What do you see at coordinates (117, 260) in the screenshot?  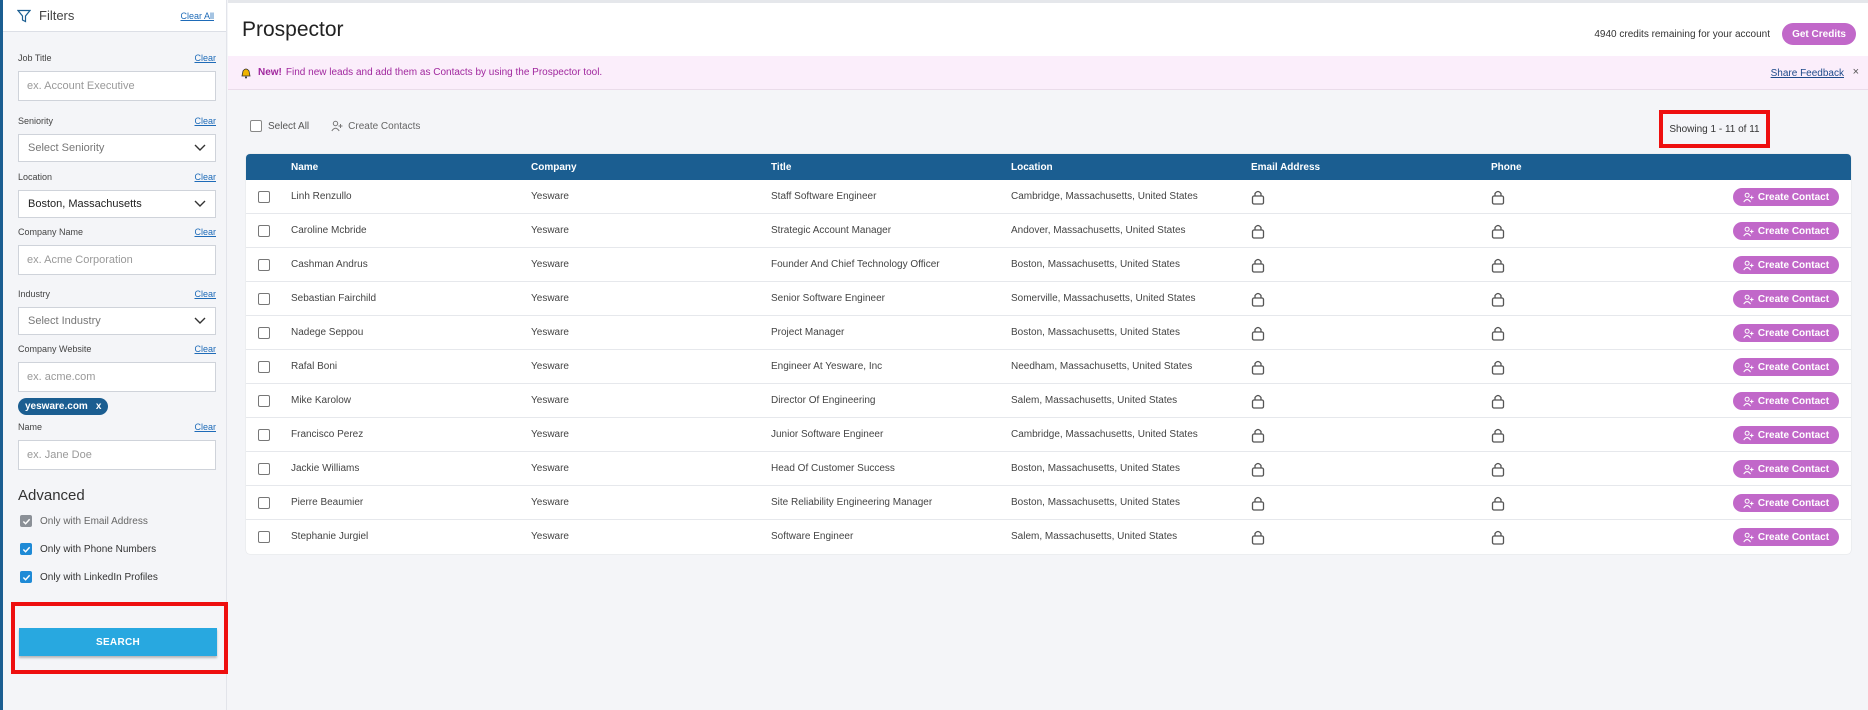 I see `company-name-input: ex. Acme Corporation` at bounding box center [117, 260].